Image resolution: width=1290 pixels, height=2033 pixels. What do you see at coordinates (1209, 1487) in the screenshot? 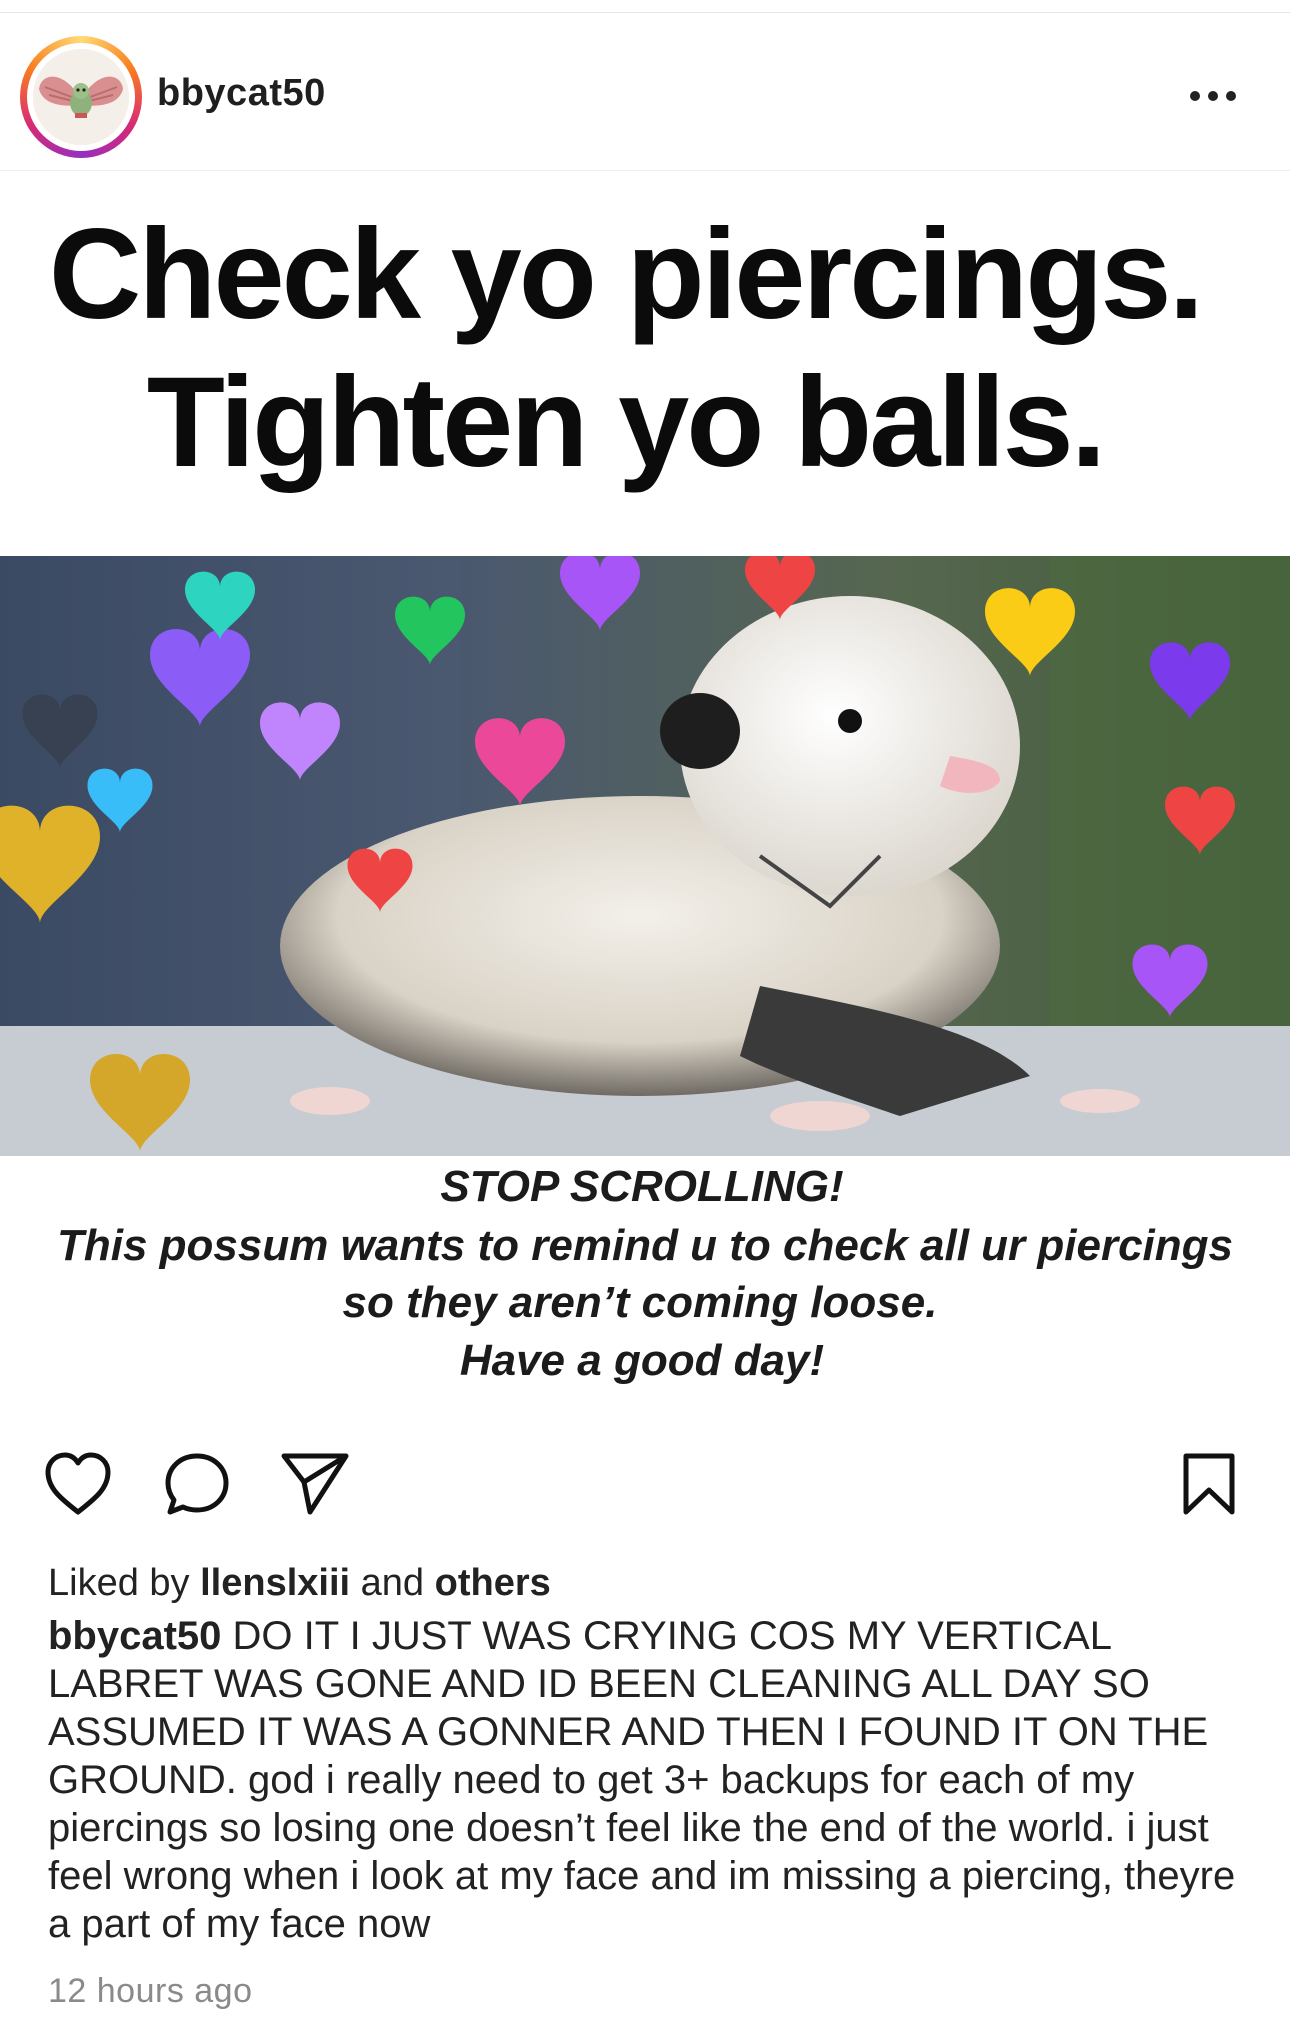
I see `bookmark-icon` at bounding box center [1209, 1487].